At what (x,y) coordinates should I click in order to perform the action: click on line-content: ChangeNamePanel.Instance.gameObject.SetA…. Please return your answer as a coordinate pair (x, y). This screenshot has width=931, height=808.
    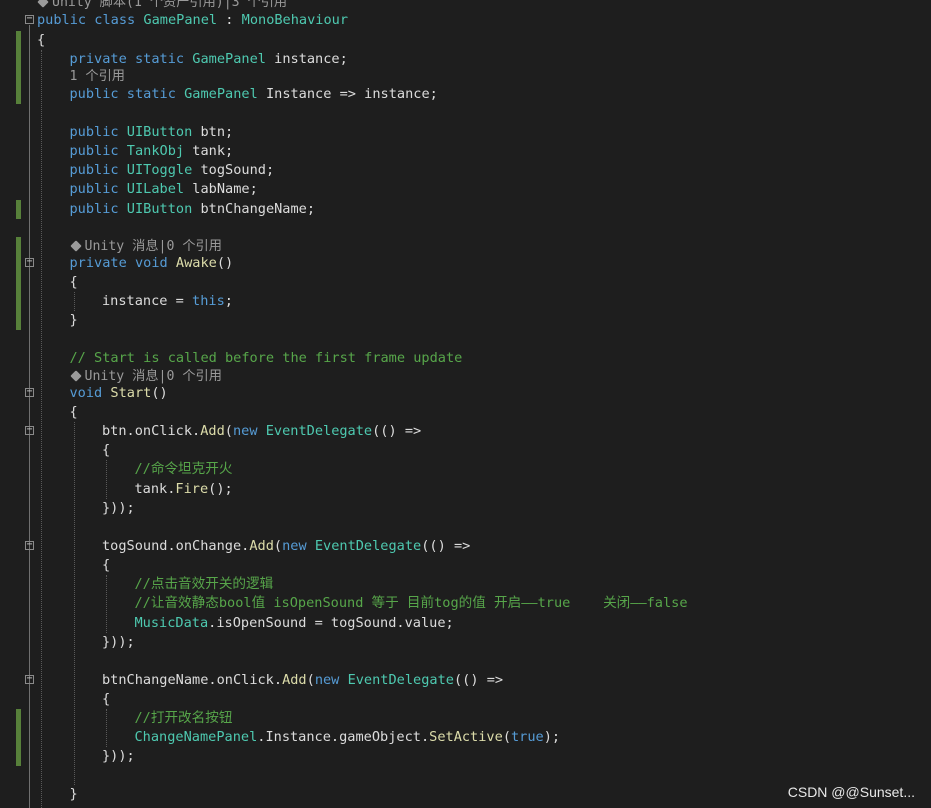
    Looking at the image, I should click on (348, 737).